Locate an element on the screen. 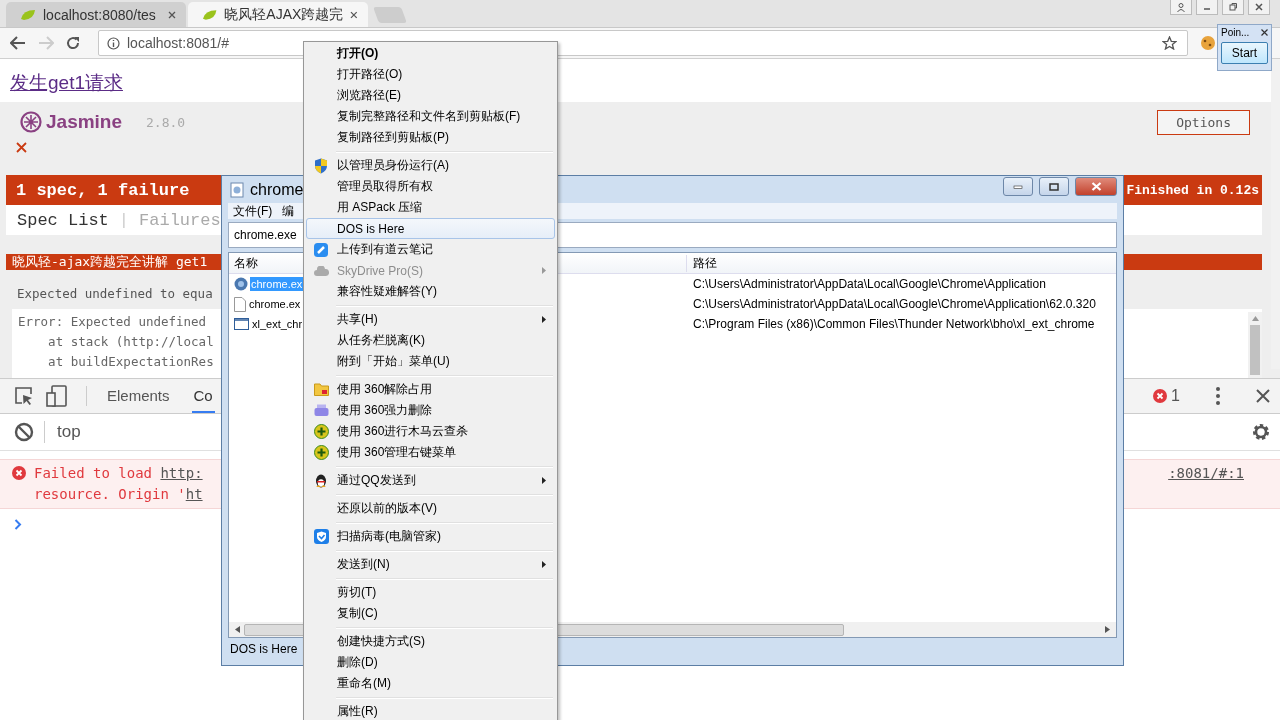 The width and height of the screenshot is (1280, 720). menu-item: 复制路径到剪贴板(P) is located at coordinates (430, 137).